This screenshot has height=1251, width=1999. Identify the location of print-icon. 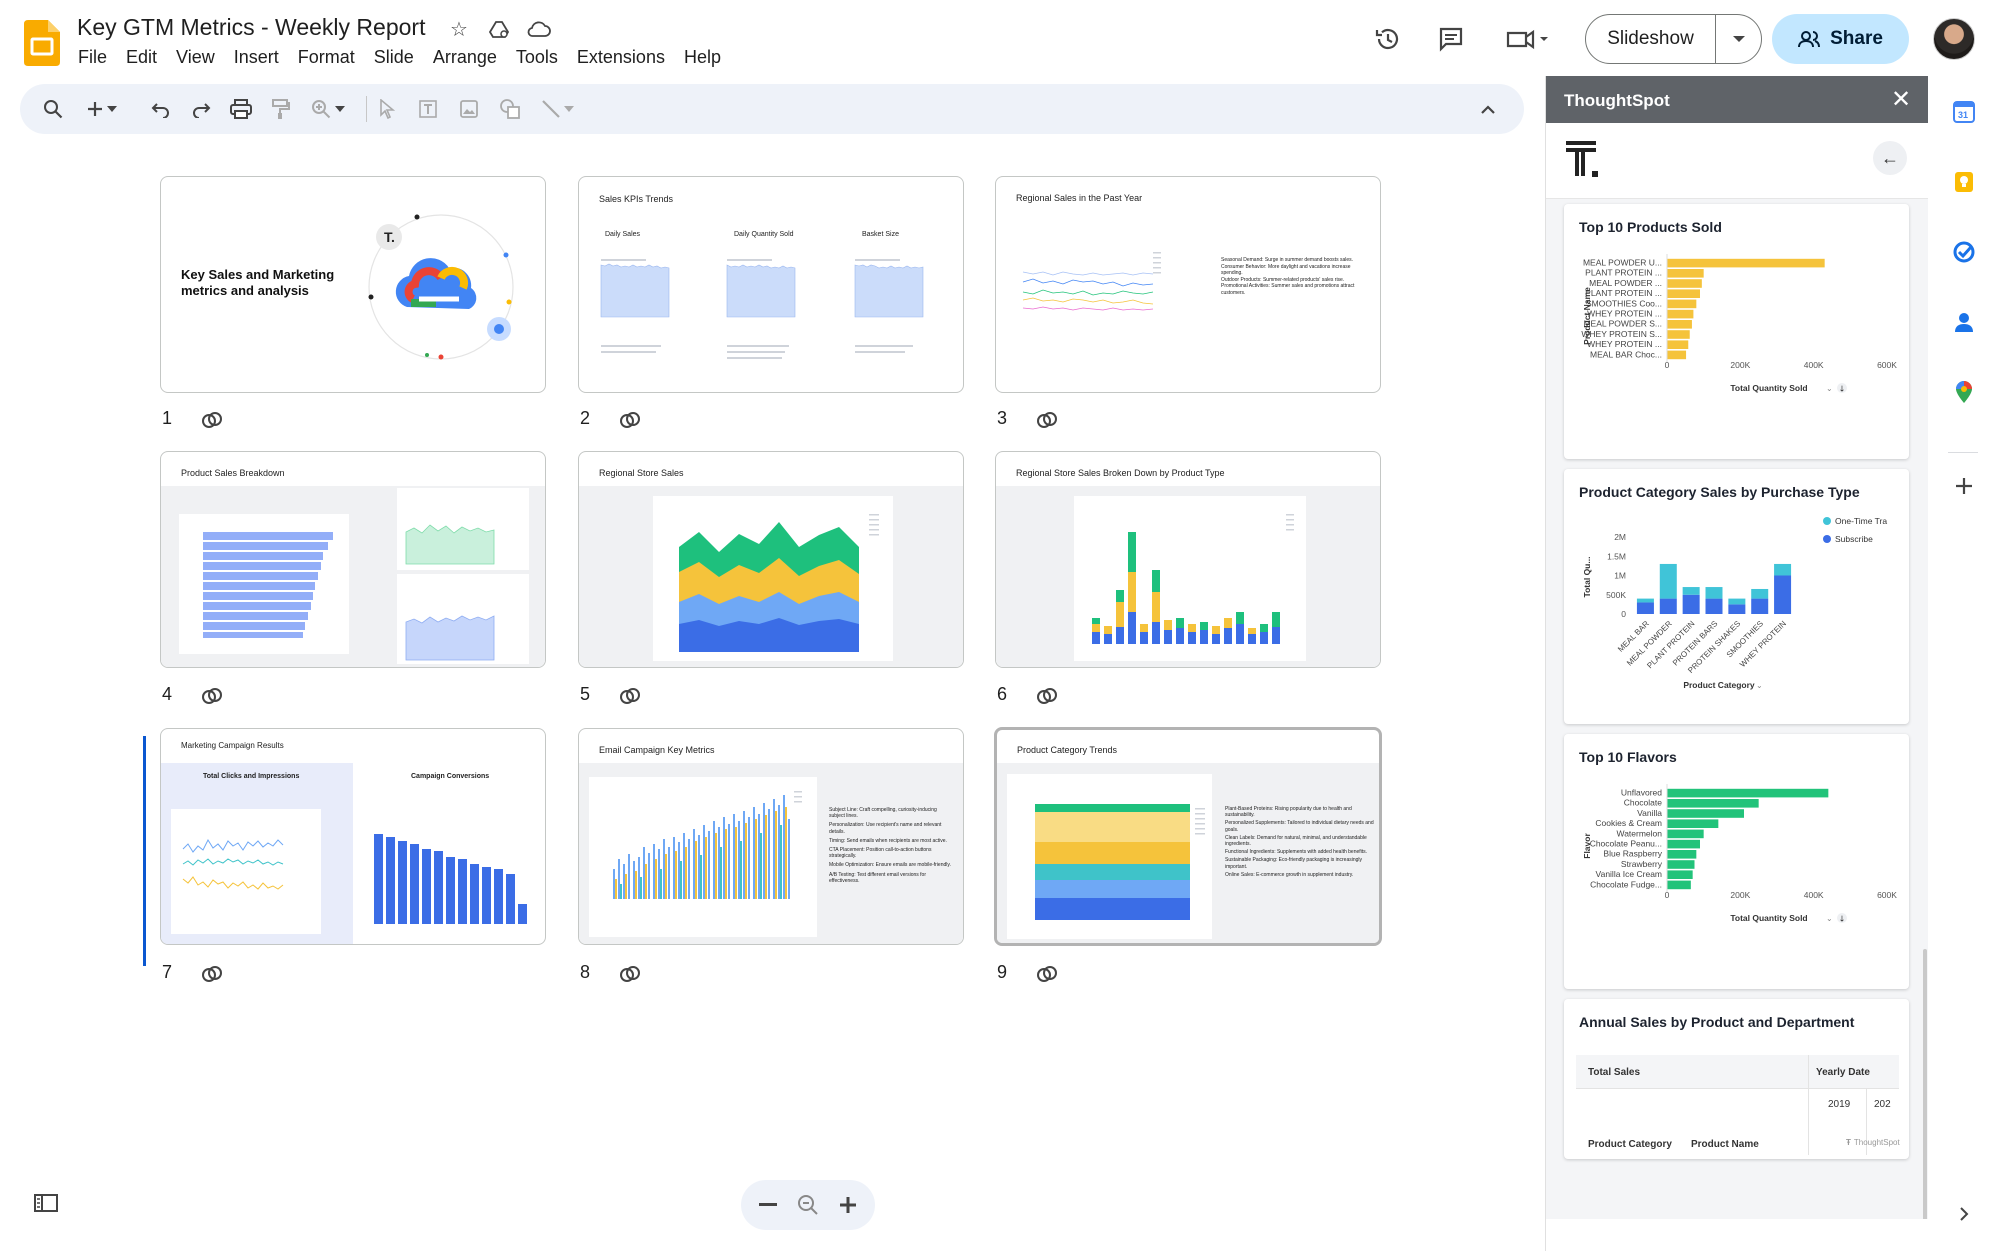
(241, 109).